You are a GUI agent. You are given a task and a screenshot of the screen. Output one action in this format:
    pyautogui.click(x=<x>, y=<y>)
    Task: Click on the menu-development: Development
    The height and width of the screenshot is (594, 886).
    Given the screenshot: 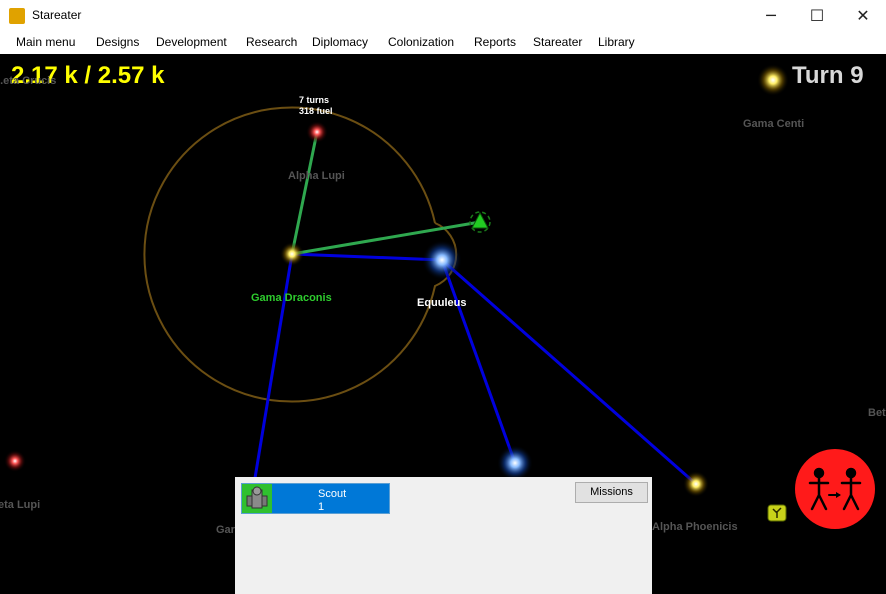 What is the action you would take?
    pyautogui.click(x=191, y=42)
    